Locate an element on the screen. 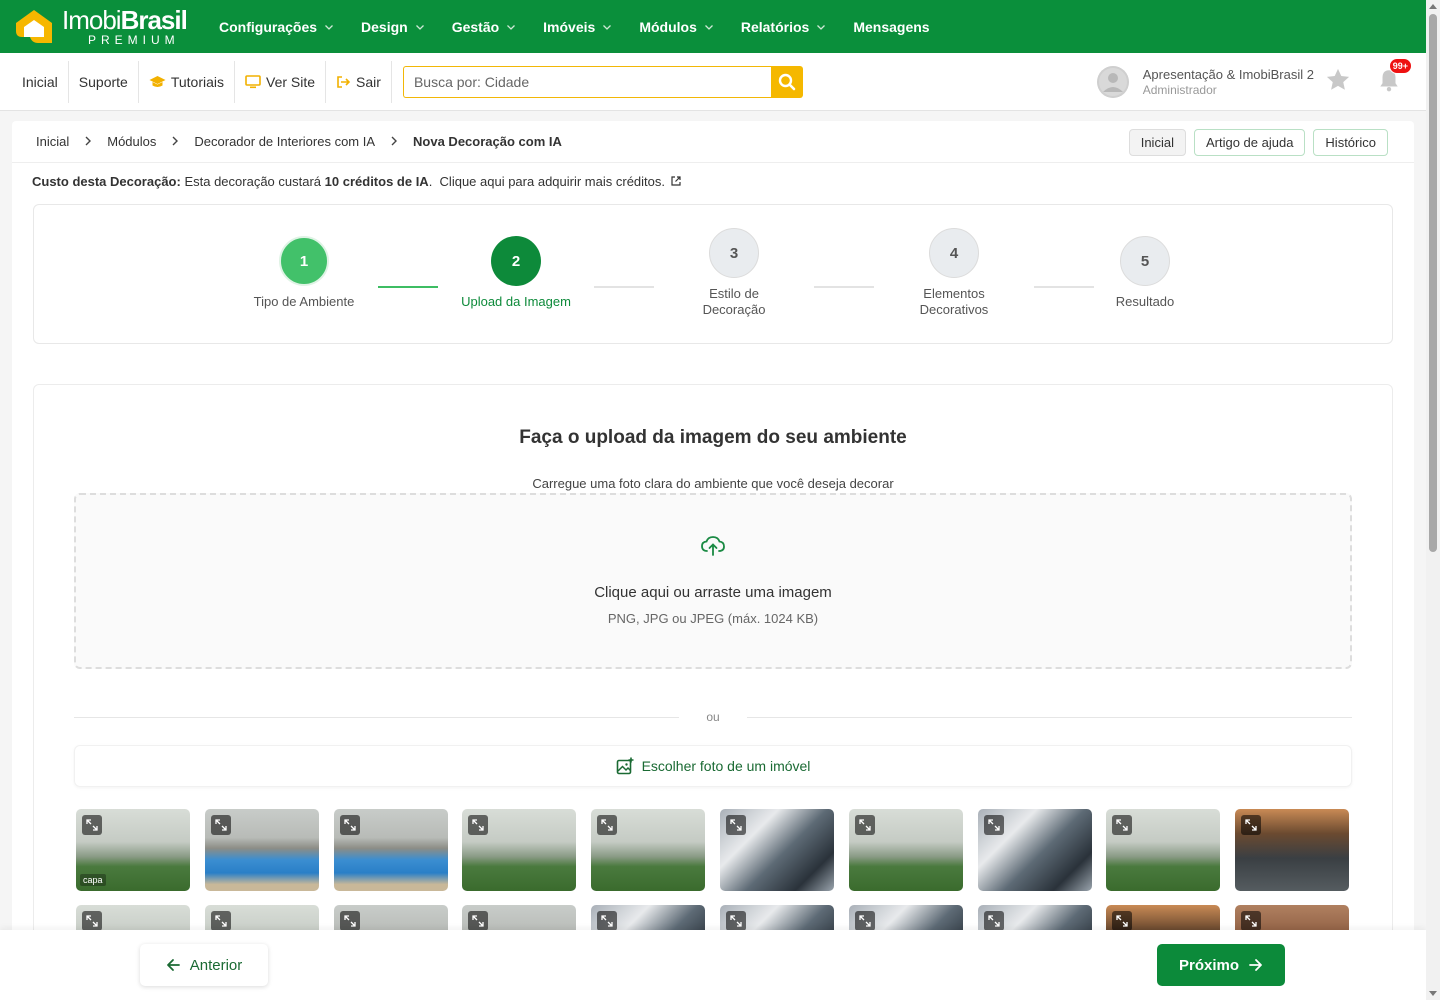 This screenshot has width=1440, height=1000. nav-item-1: Design is located at coordinates (393, 27).